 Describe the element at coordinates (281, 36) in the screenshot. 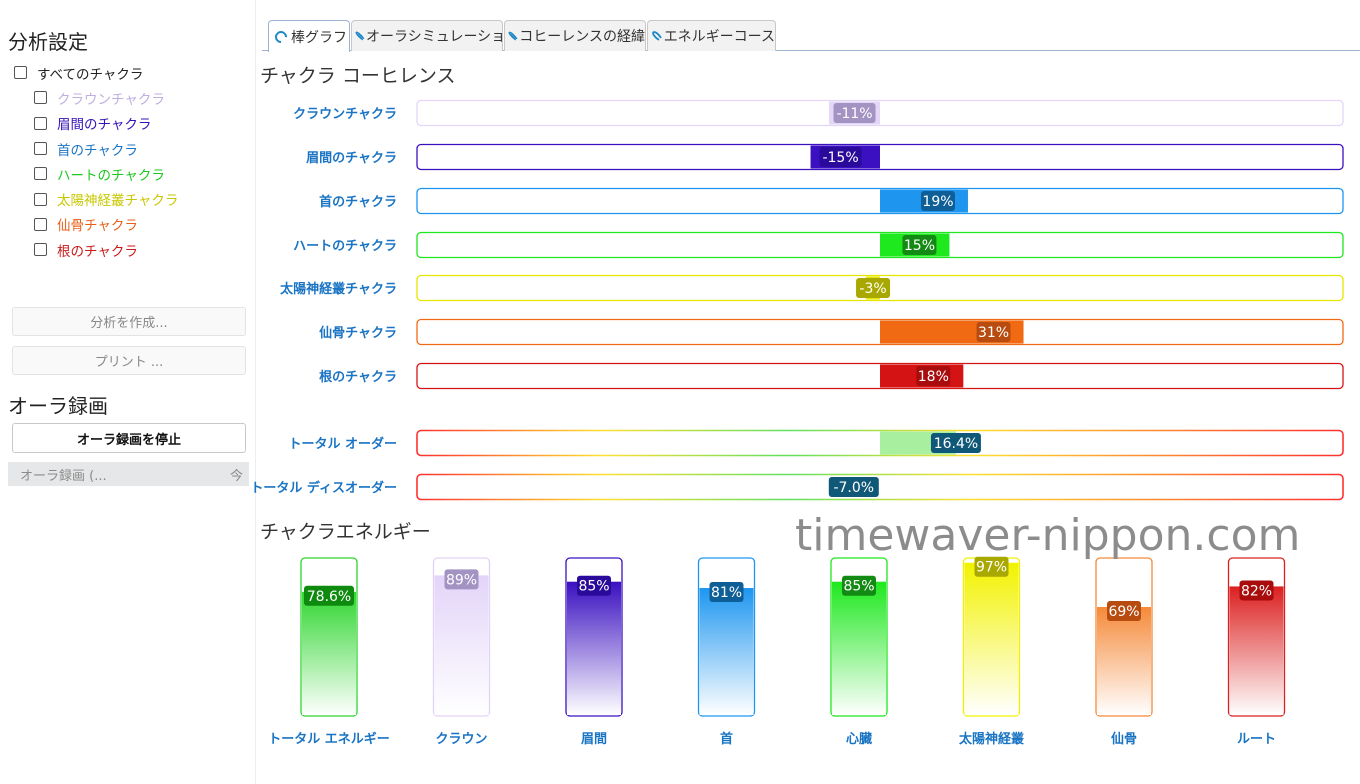

I see `refresh-icon` at that location.